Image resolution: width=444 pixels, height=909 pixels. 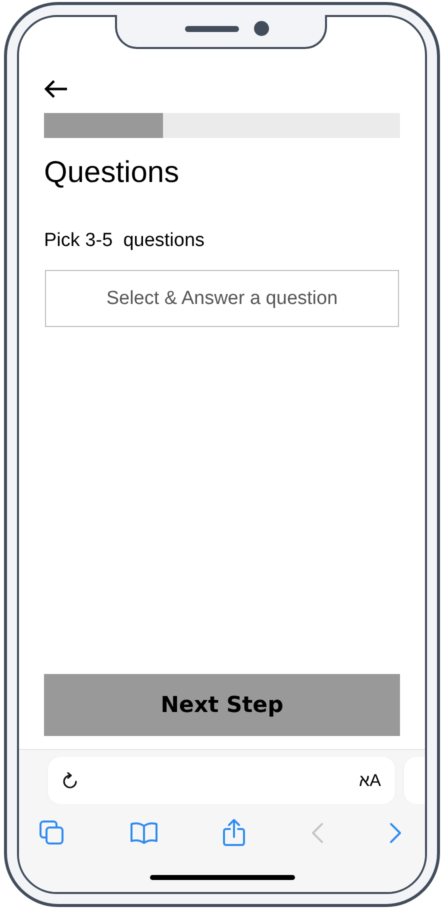 I want to click on speaker-icon, so click(x=212, y=29).